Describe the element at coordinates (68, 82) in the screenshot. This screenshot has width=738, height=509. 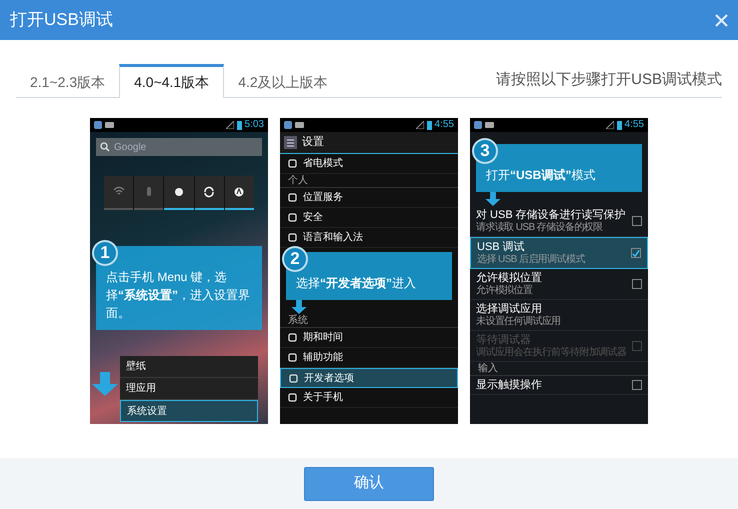
I see `version-tab: 2.1~2.3版本` at that location.